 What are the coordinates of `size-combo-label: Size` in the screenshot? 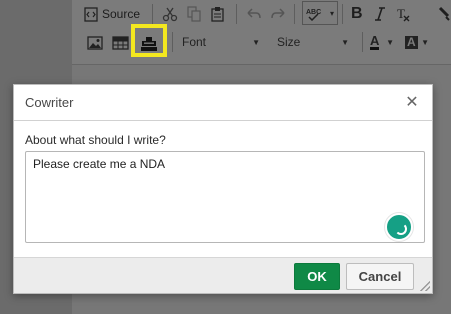 It's located at (289, 42).